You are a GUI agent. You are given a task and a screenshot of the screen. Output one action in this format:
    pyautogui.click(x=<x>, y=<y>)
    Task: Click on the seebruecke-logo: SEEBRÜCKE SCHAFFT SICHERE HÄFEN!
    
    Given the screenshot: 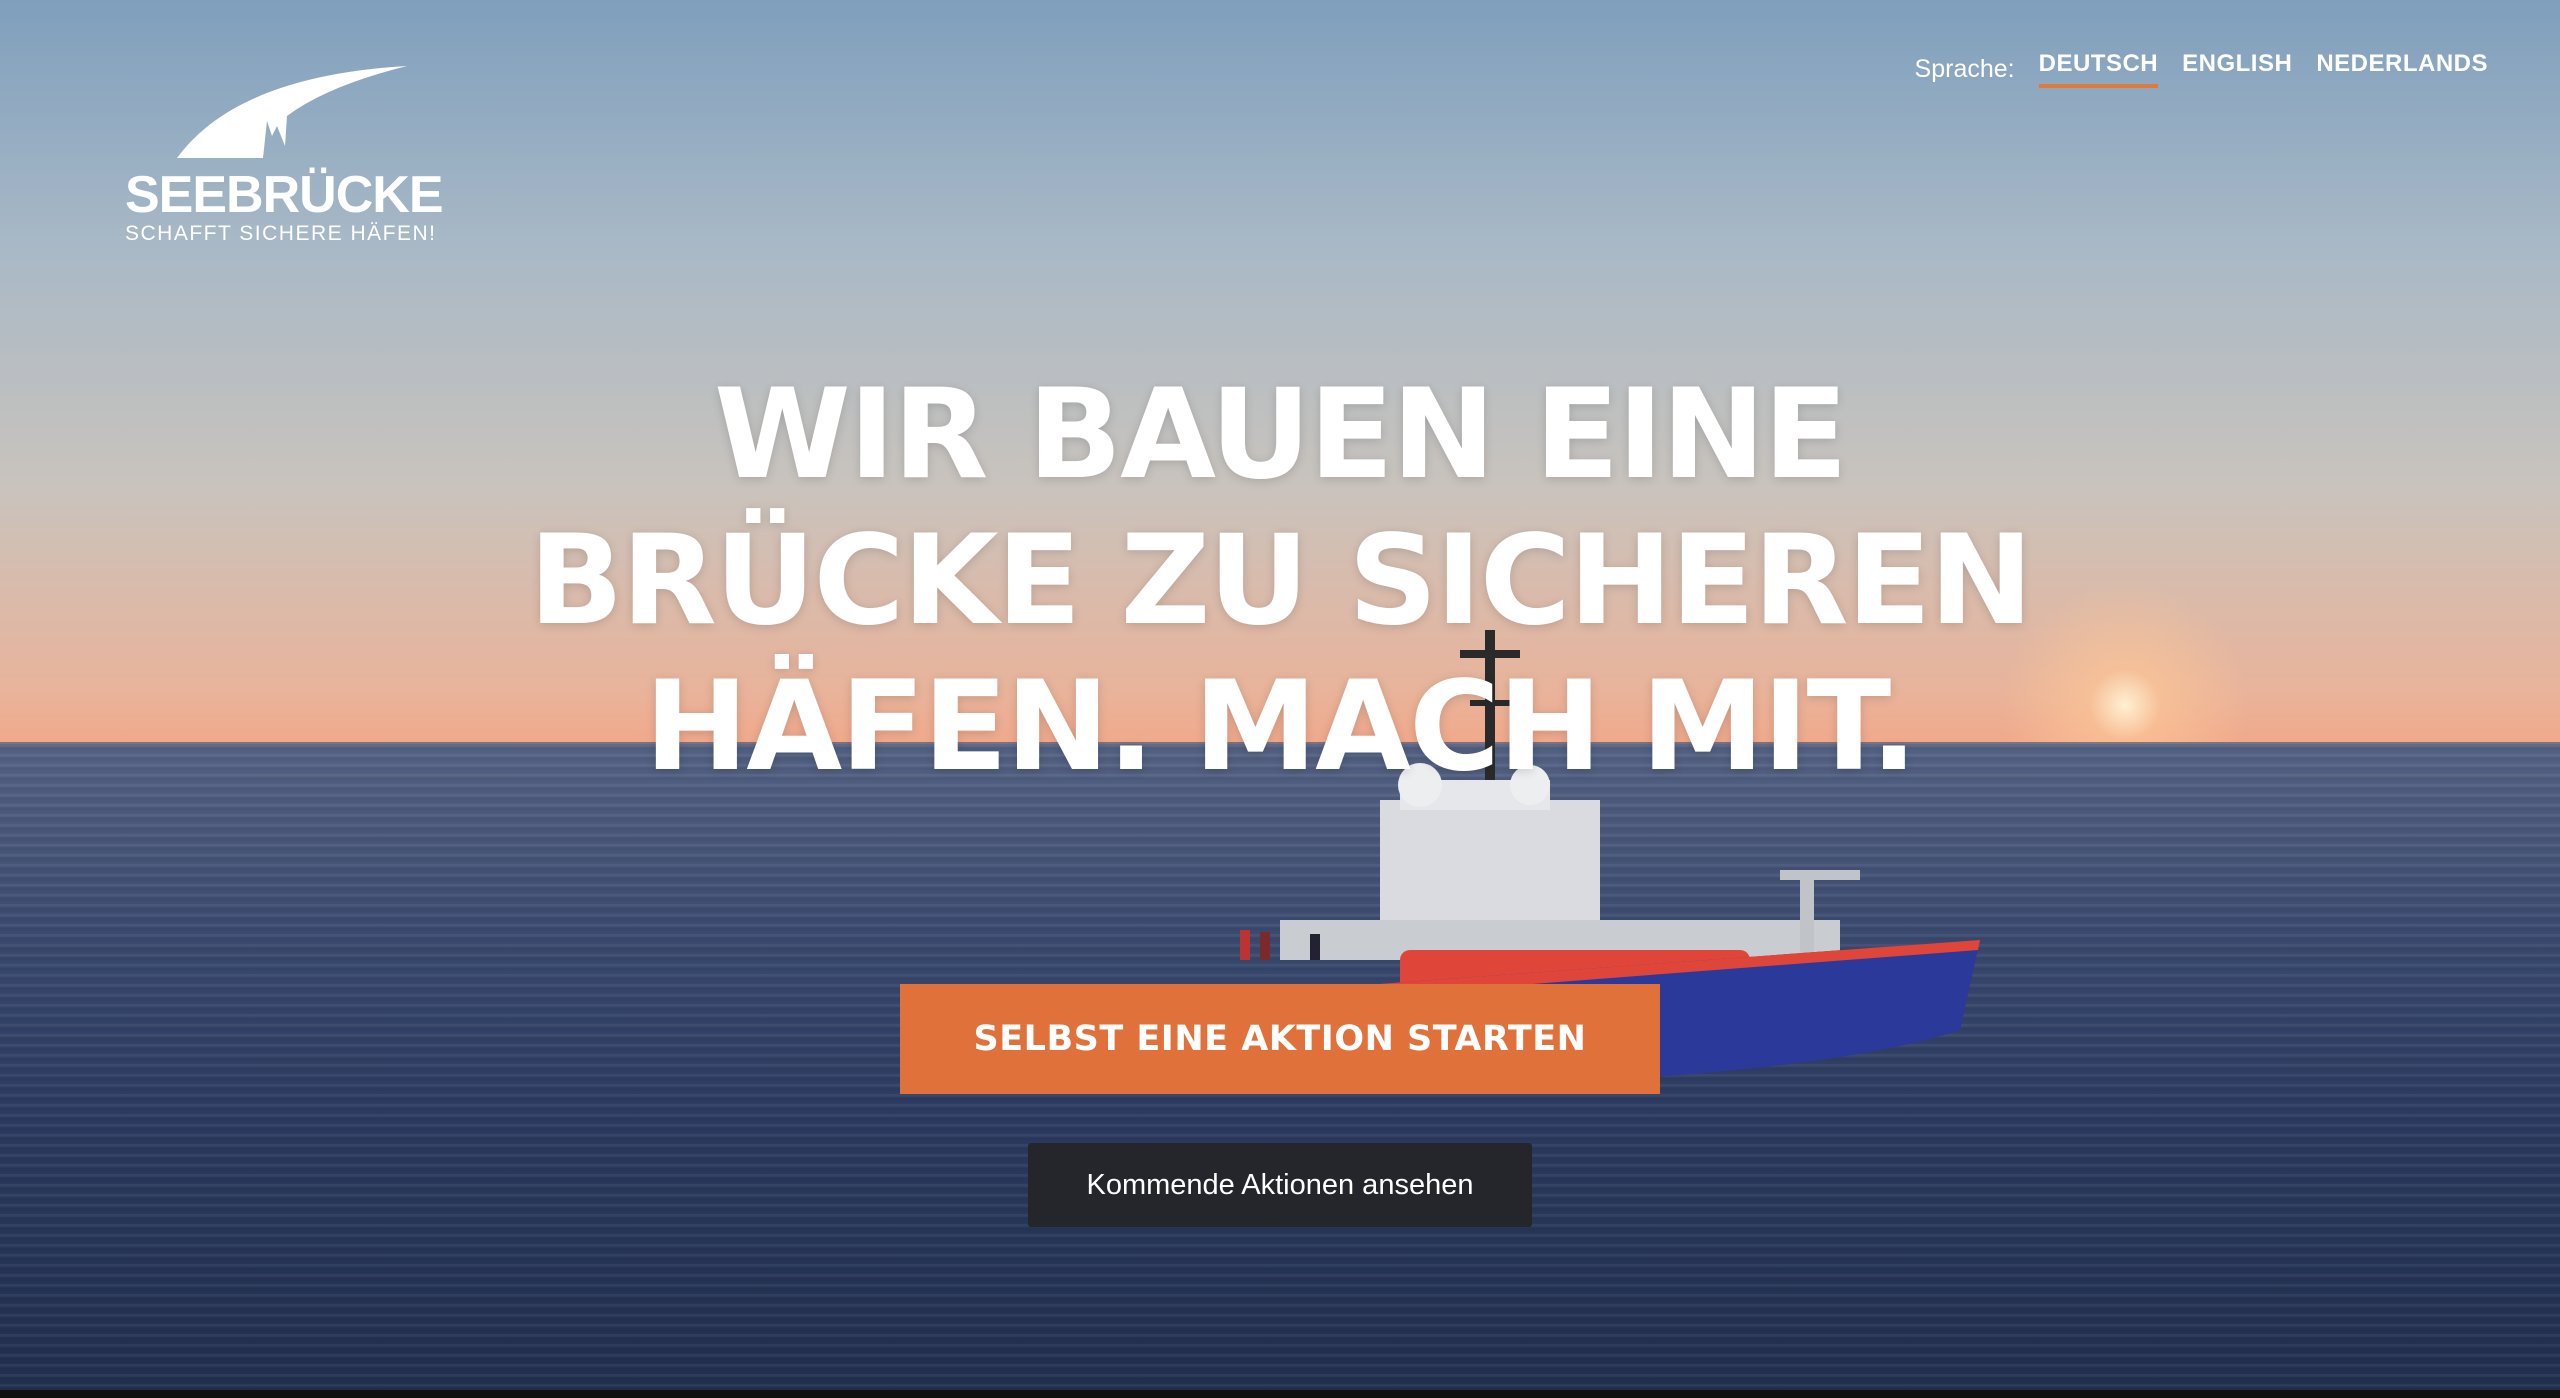 What is the action you would take?
    pyautogui.click(x=290, y=156)
    